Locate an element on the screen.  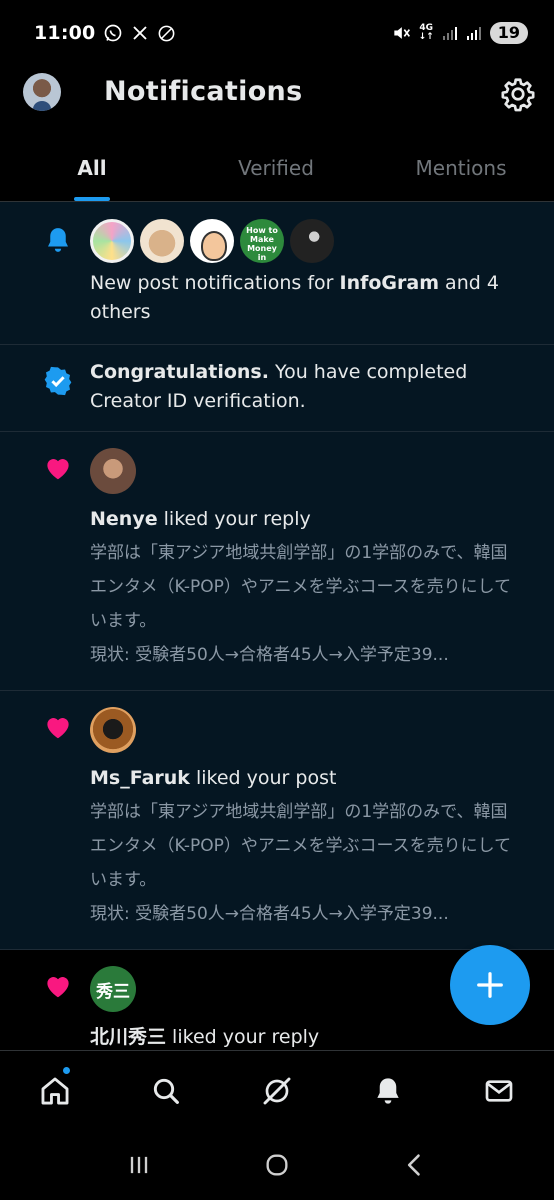
system-home-icon is located at coordinates (277, 1165).